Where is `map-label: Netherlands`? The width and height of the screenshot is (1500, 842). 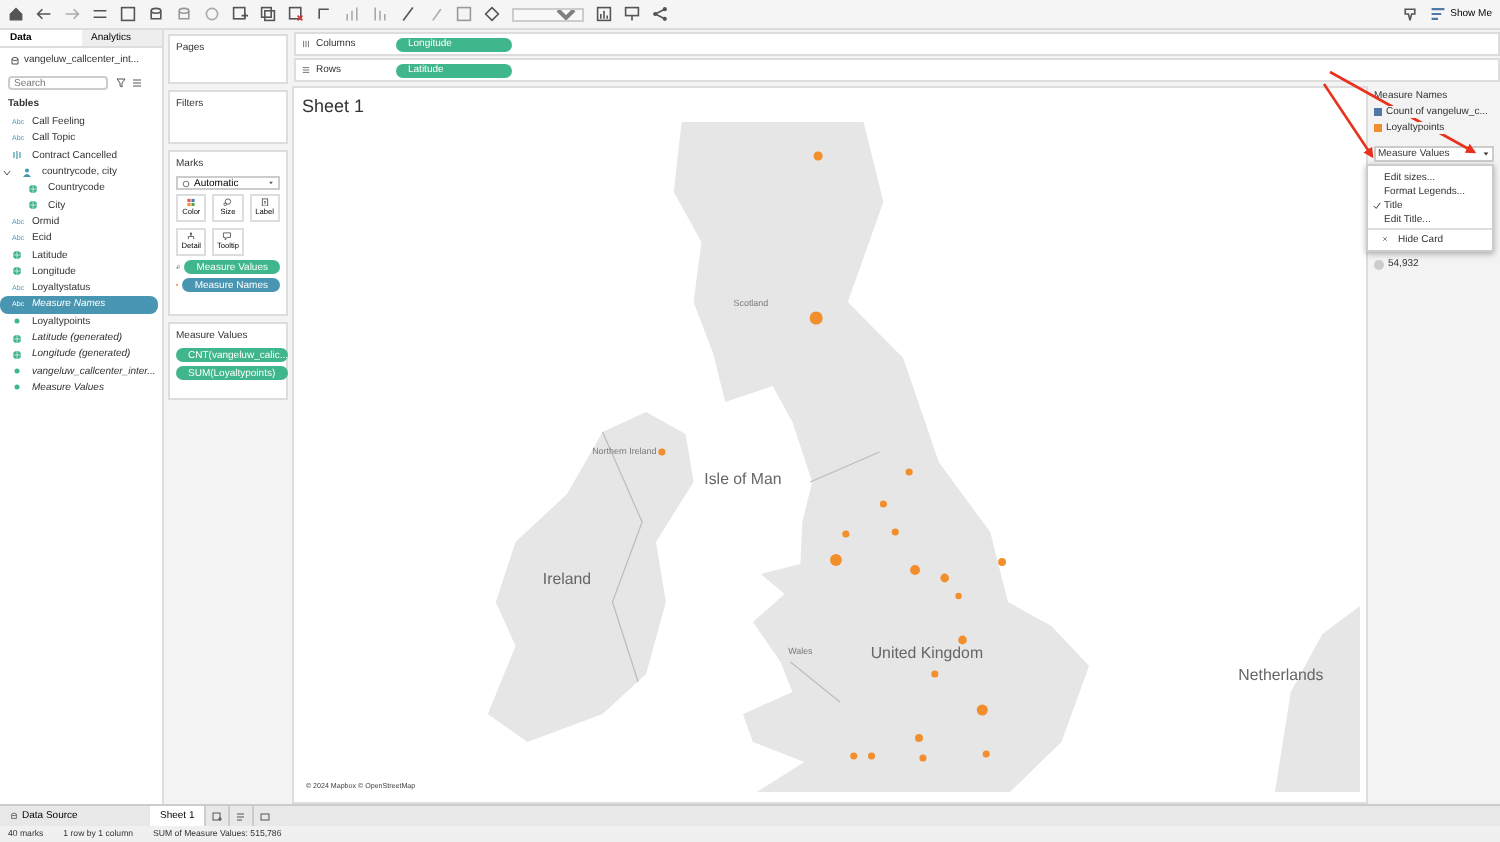
map-label: Netherlands is located at coordinates (1281, 674).